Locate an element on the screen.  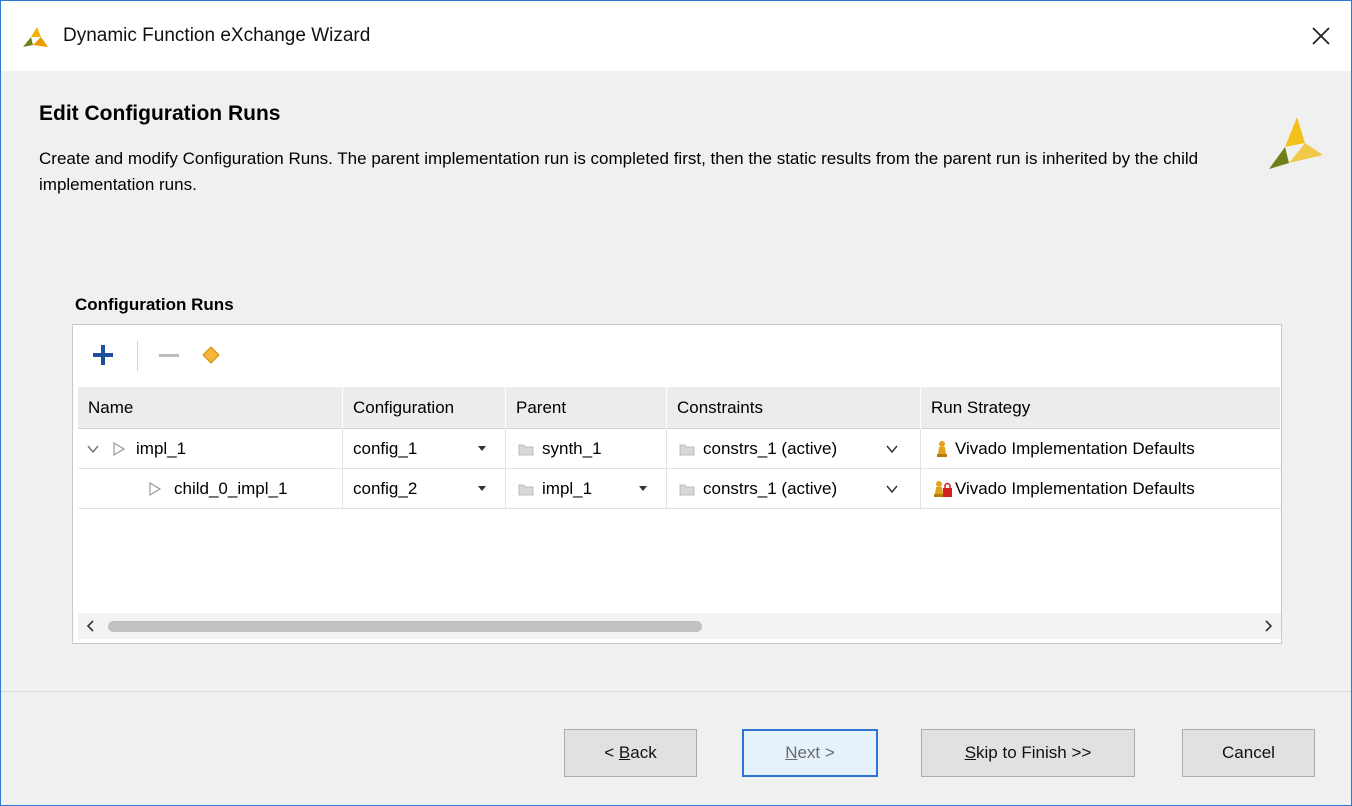
plus-icon is located at coordinates (103, 355).